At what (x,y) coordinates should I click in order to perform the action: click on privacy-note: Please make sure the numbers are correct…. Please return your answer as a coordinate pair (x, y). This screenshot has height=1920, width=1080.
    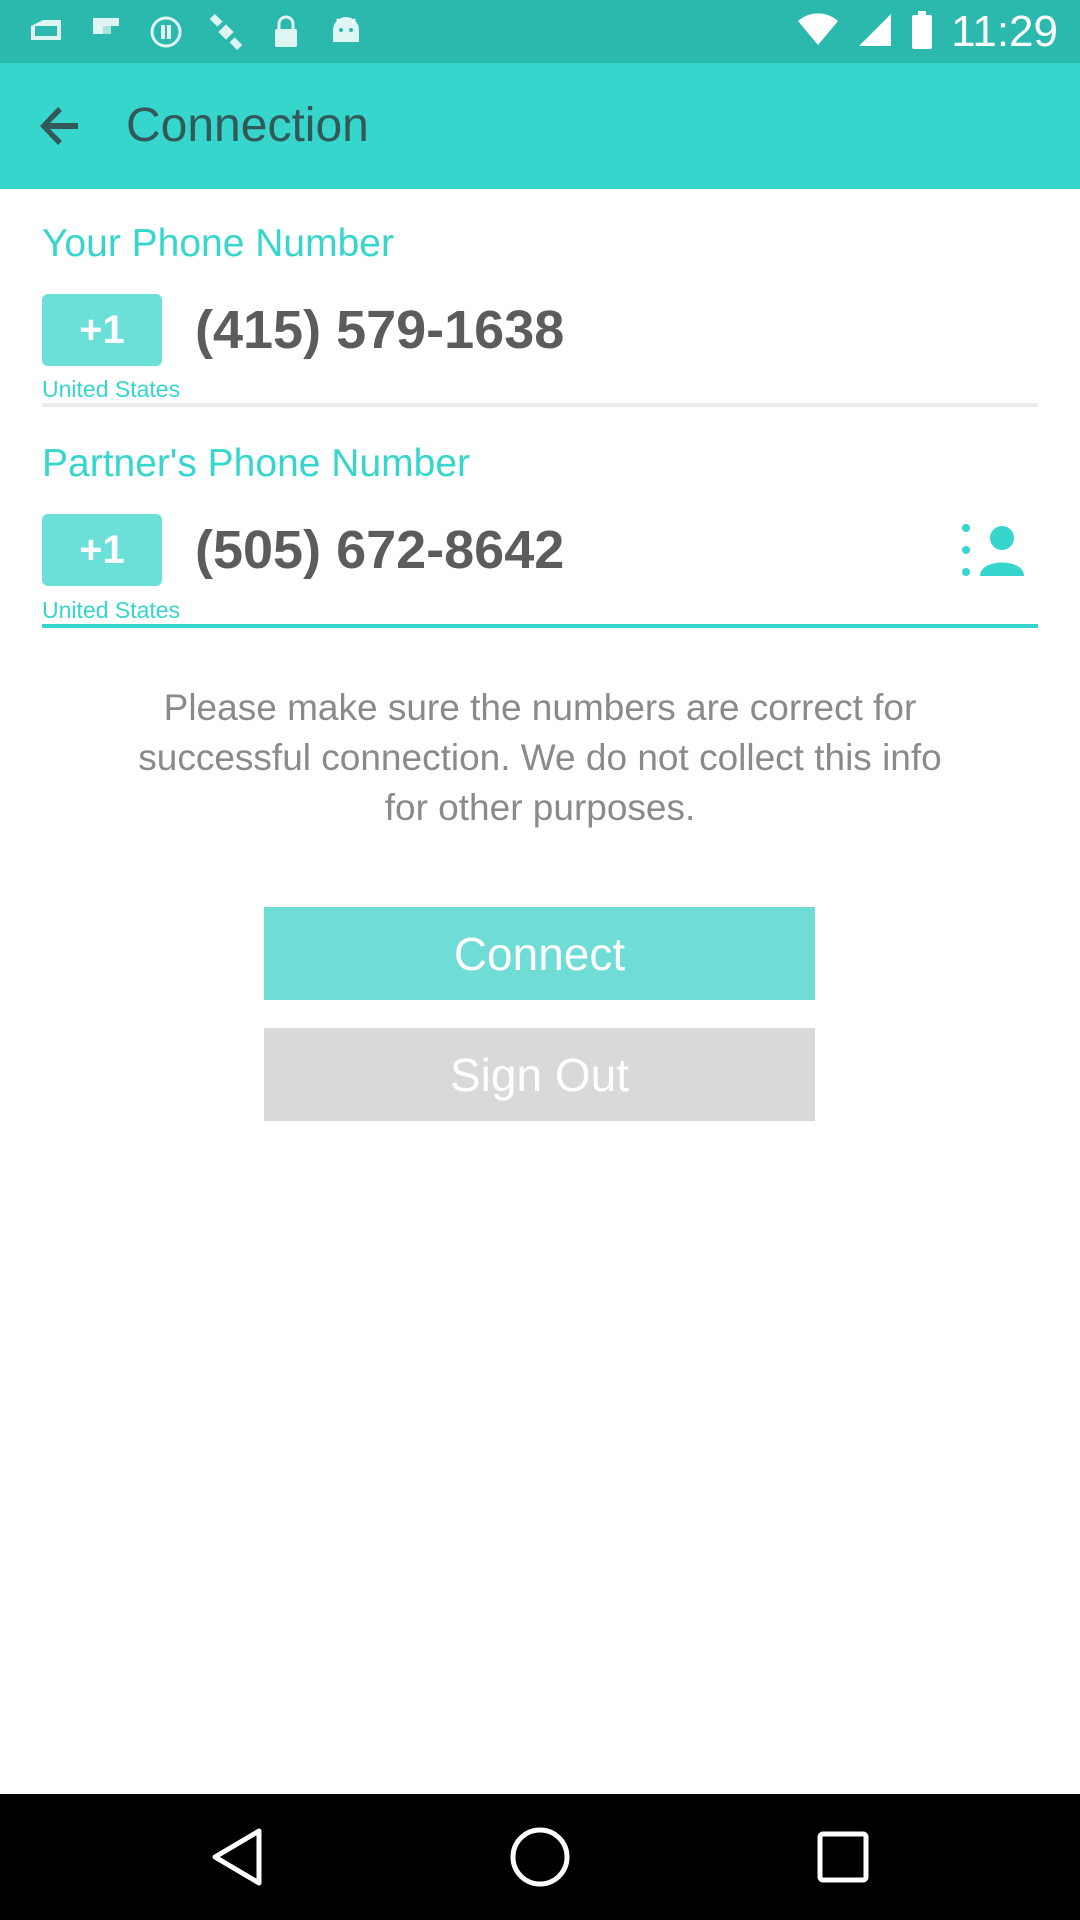
    Looking at the image, I should click on (540, 757).